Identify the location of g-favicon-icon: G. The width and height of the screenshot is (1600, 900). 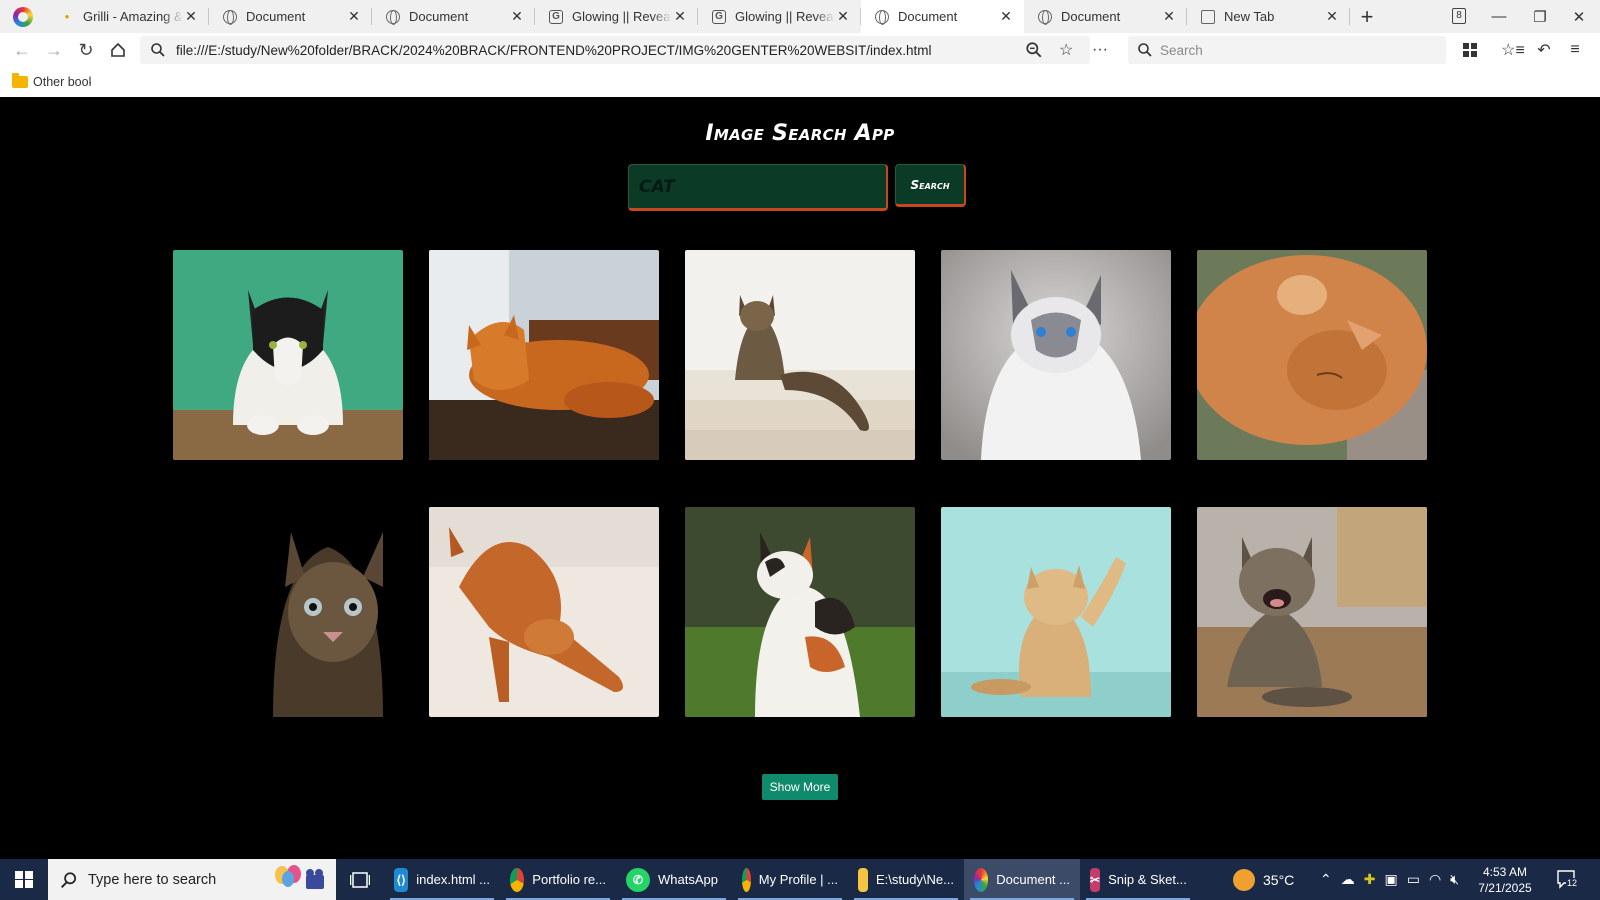
(556, 16).